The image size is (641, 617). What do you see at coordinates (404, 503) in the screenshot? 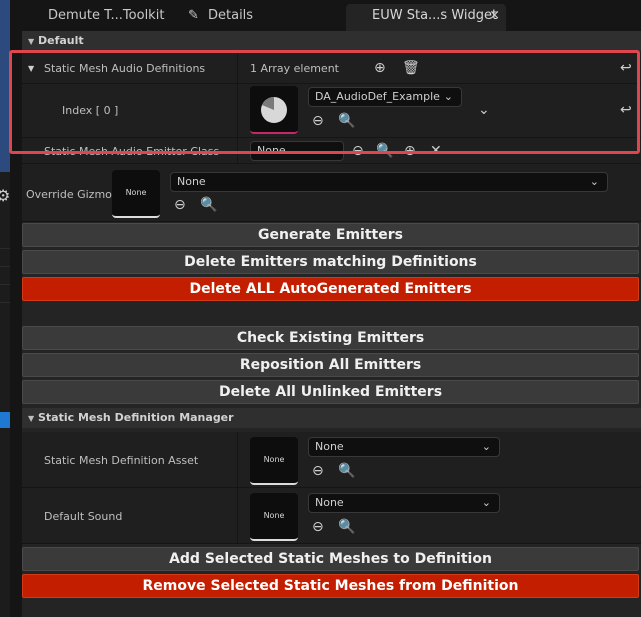
I see `default-sound-combo: None ⌄` at bounding box center [404, 503].